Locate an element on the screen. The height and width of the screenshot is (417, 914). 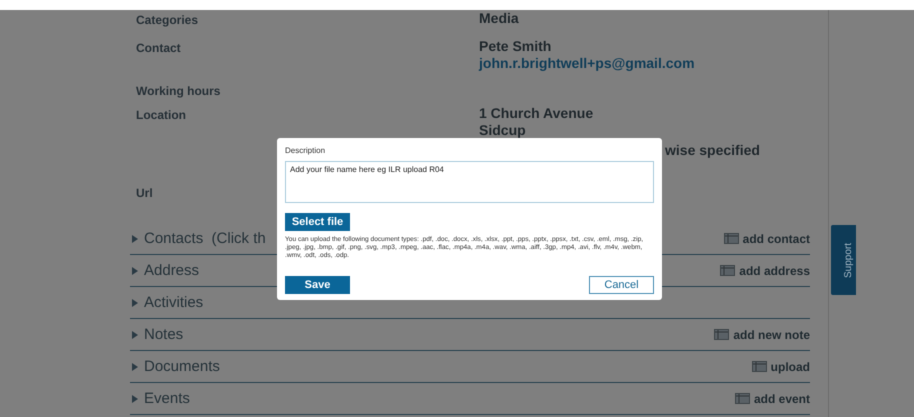
section-title: Notes is located at coordinates (164, 334).